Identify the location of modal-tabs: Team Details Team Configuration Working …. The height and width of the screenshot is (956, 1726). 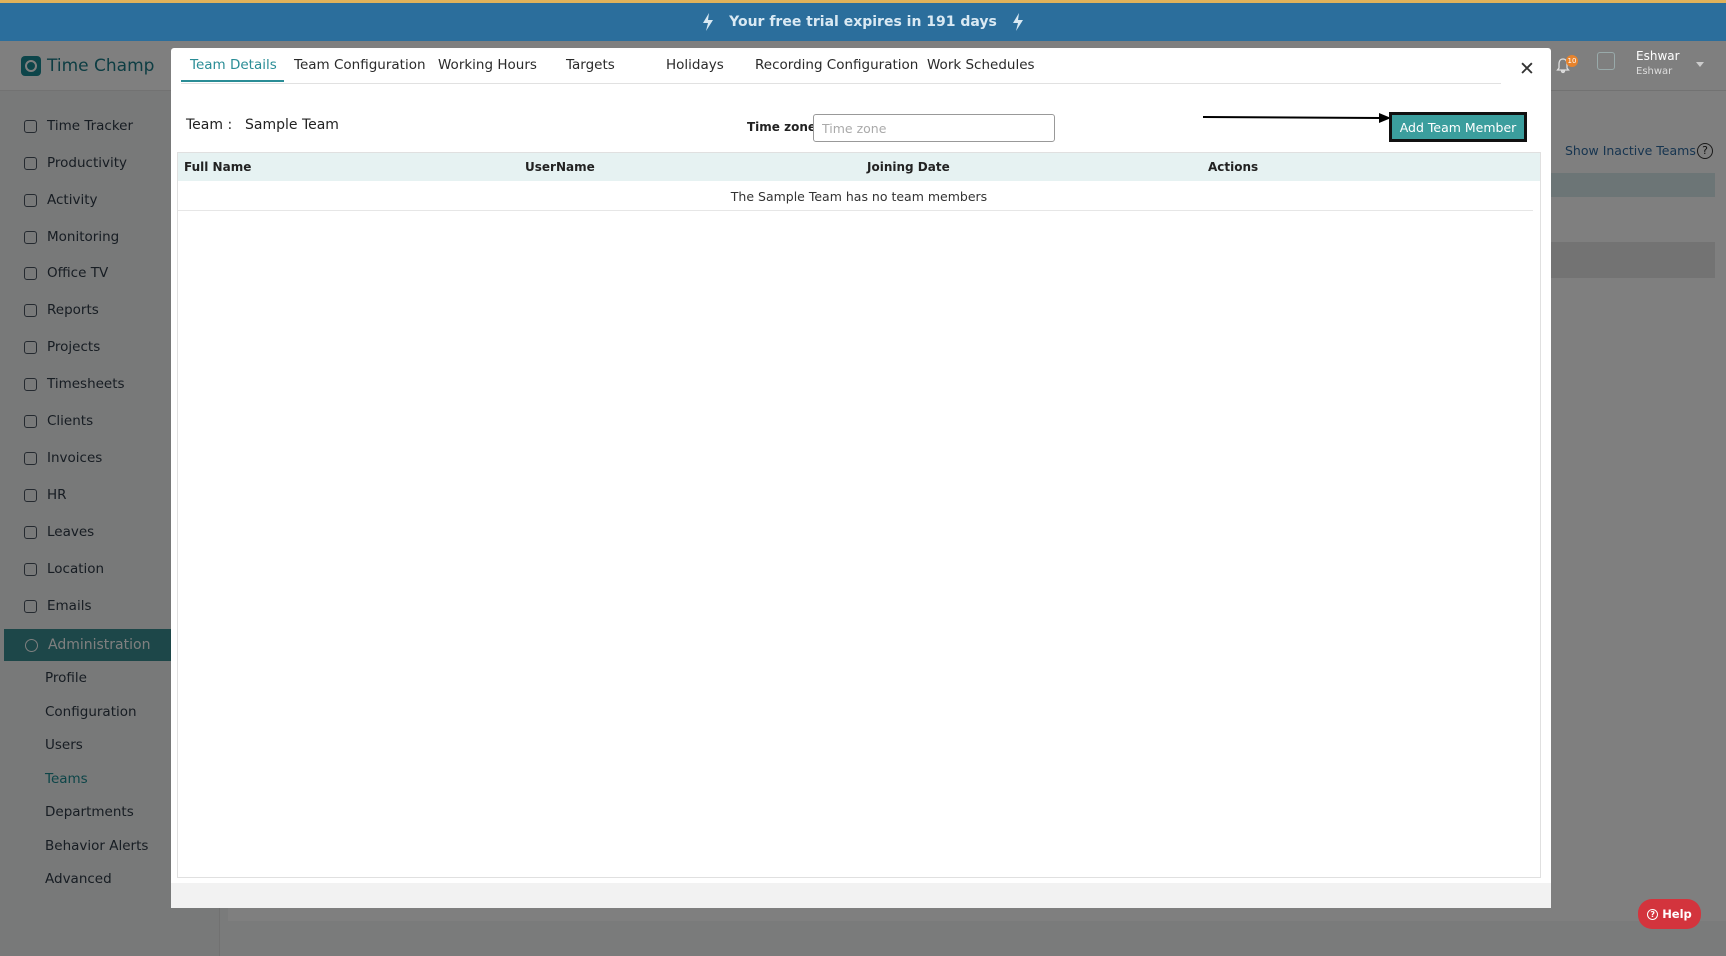
(841, 66).